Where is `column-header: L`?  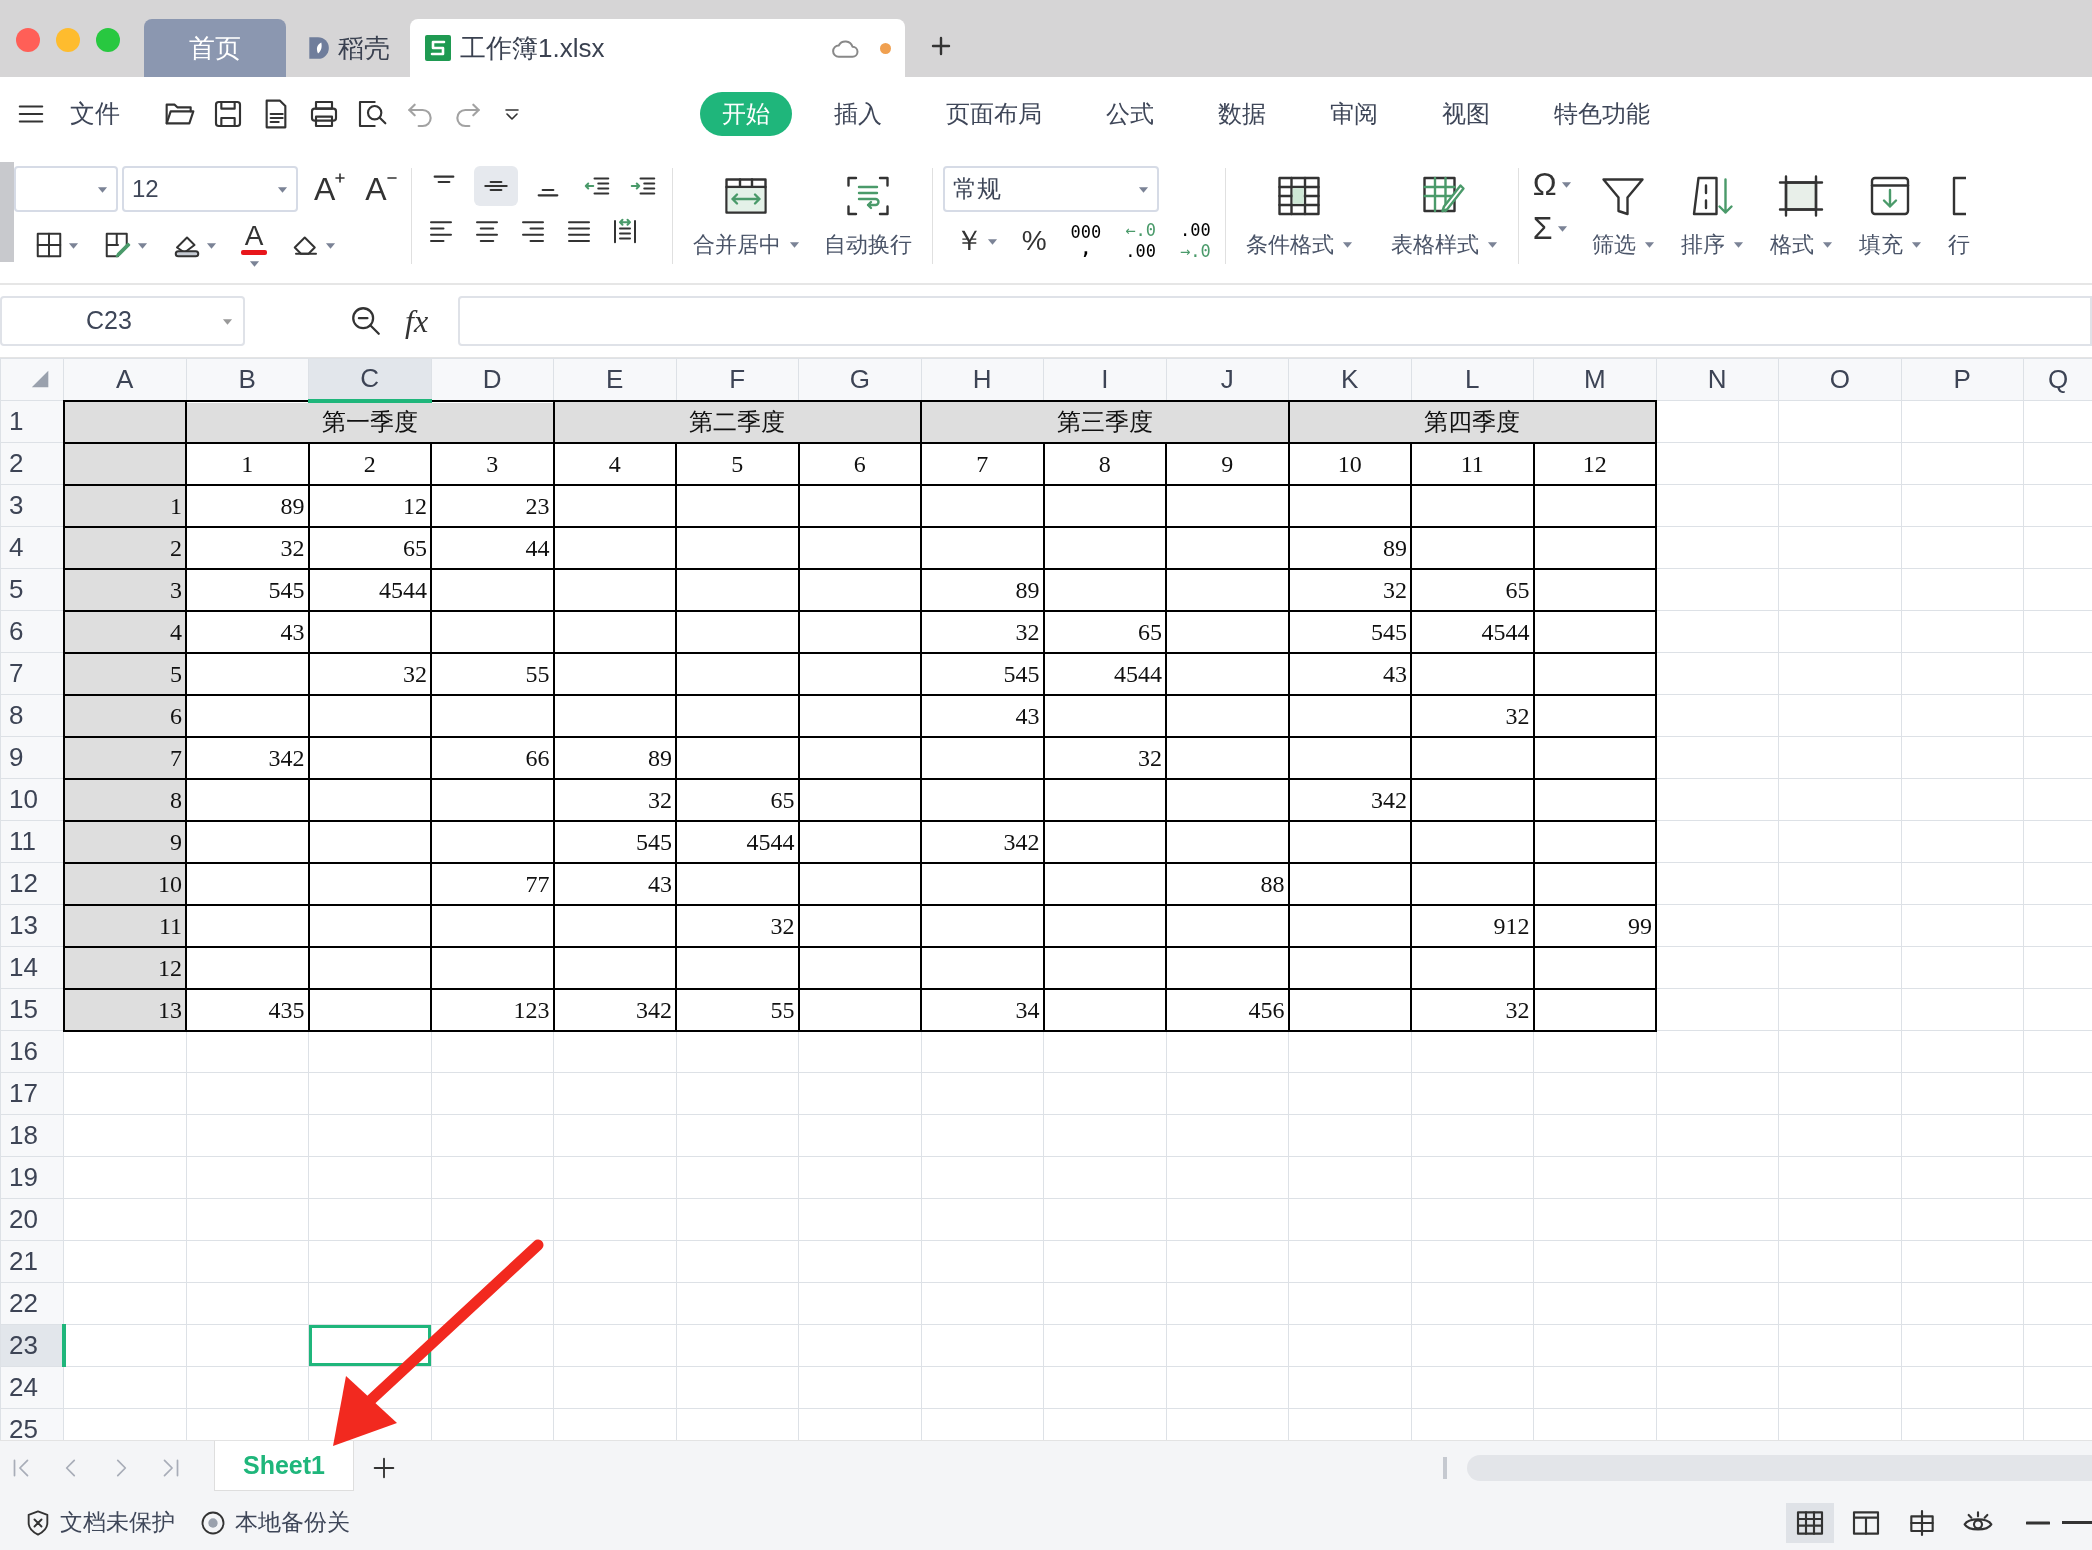
column-header: L is located at coordinates (1472, 379).